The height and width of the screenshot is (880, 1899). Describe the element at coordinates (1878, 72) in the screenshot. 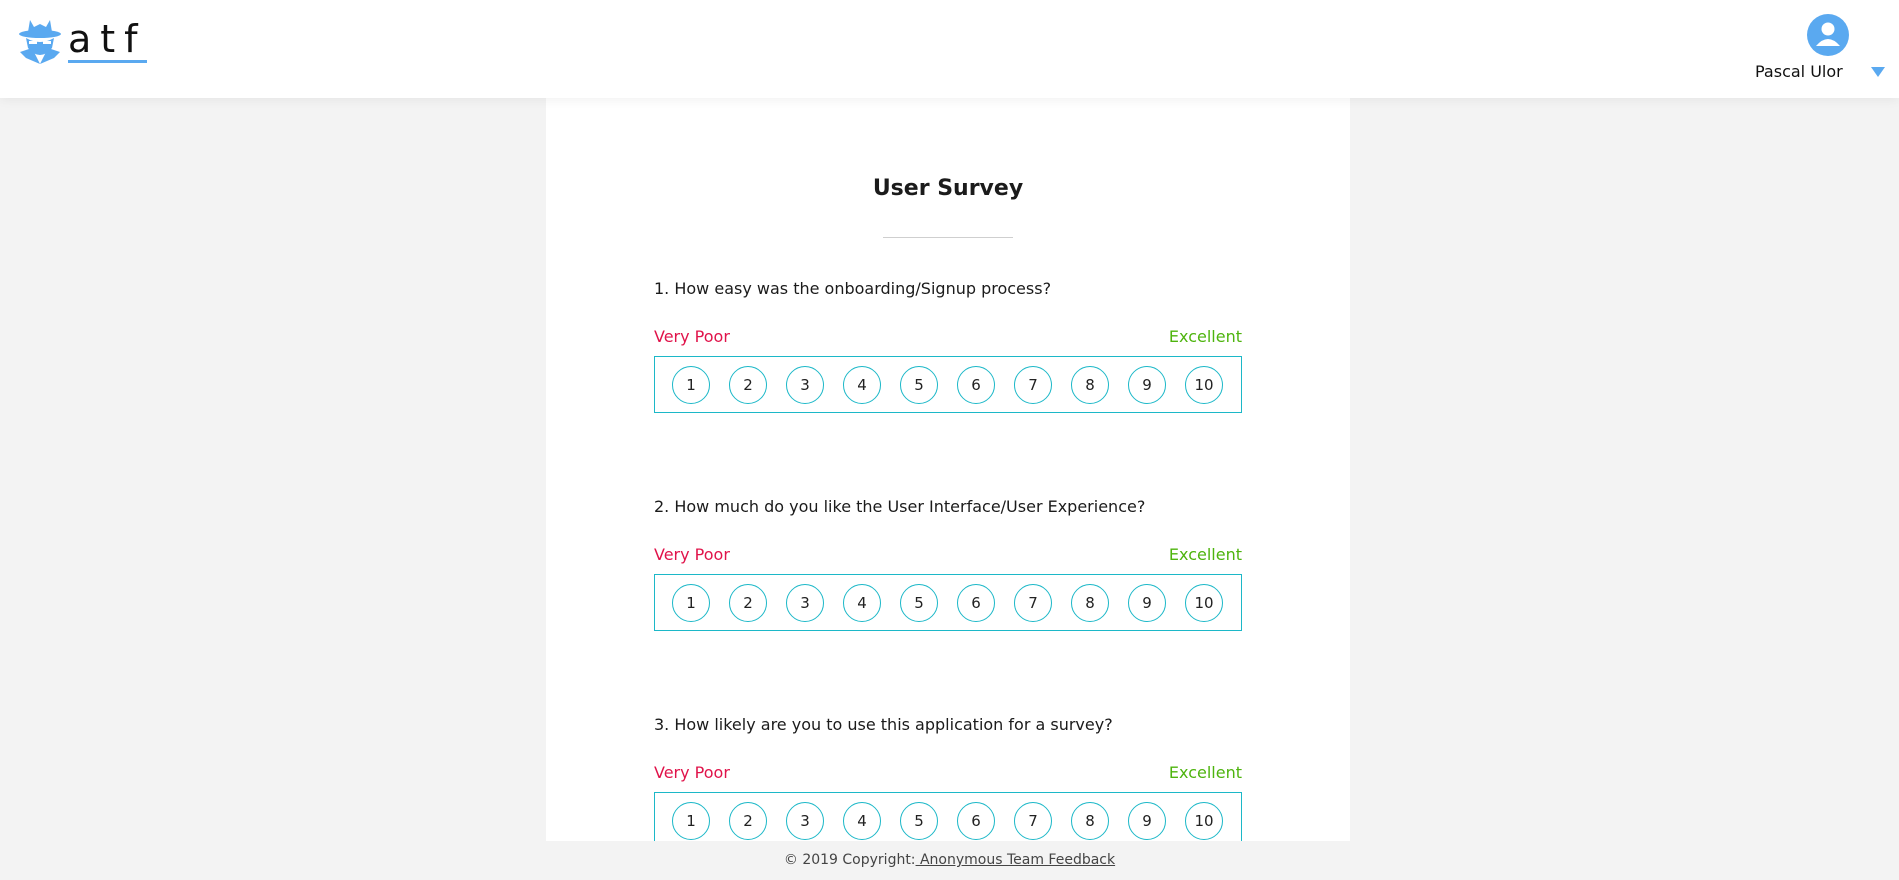

I see `chevron-down-icon` at that location.